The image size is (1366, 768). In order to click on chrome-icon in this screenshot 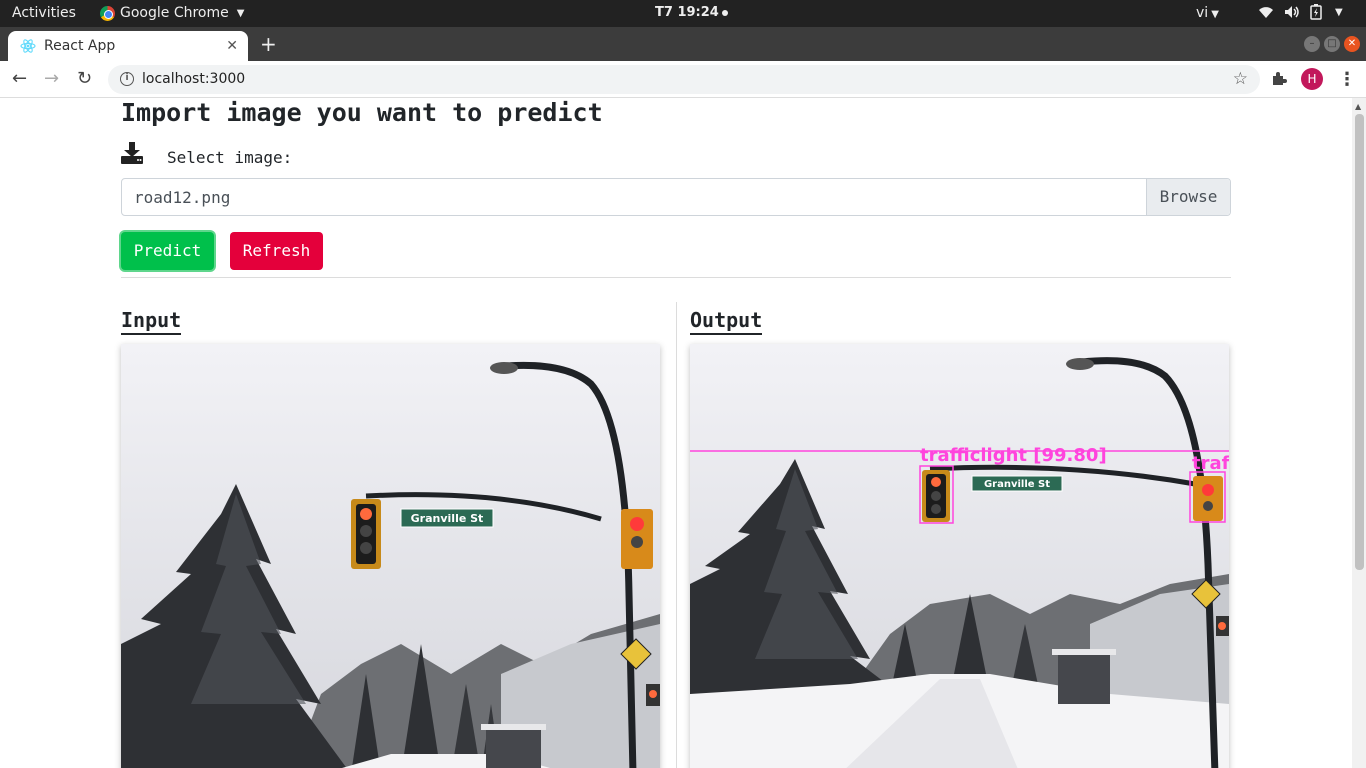, I will do `click(107, 13)`.